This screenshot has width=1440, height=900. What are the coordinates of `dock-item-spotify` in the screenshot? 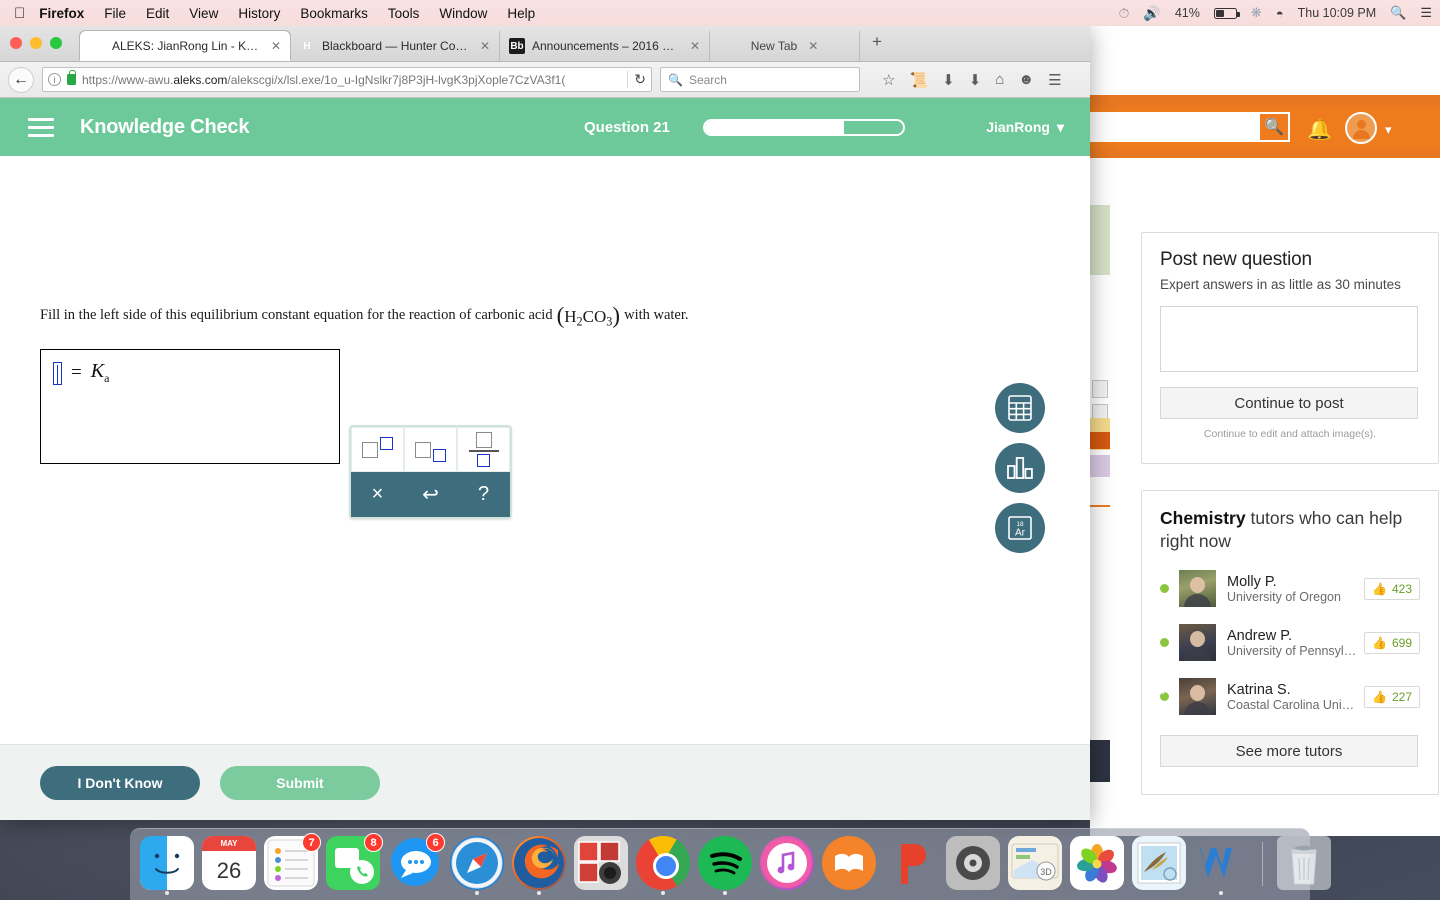 It's located at (725, 865).